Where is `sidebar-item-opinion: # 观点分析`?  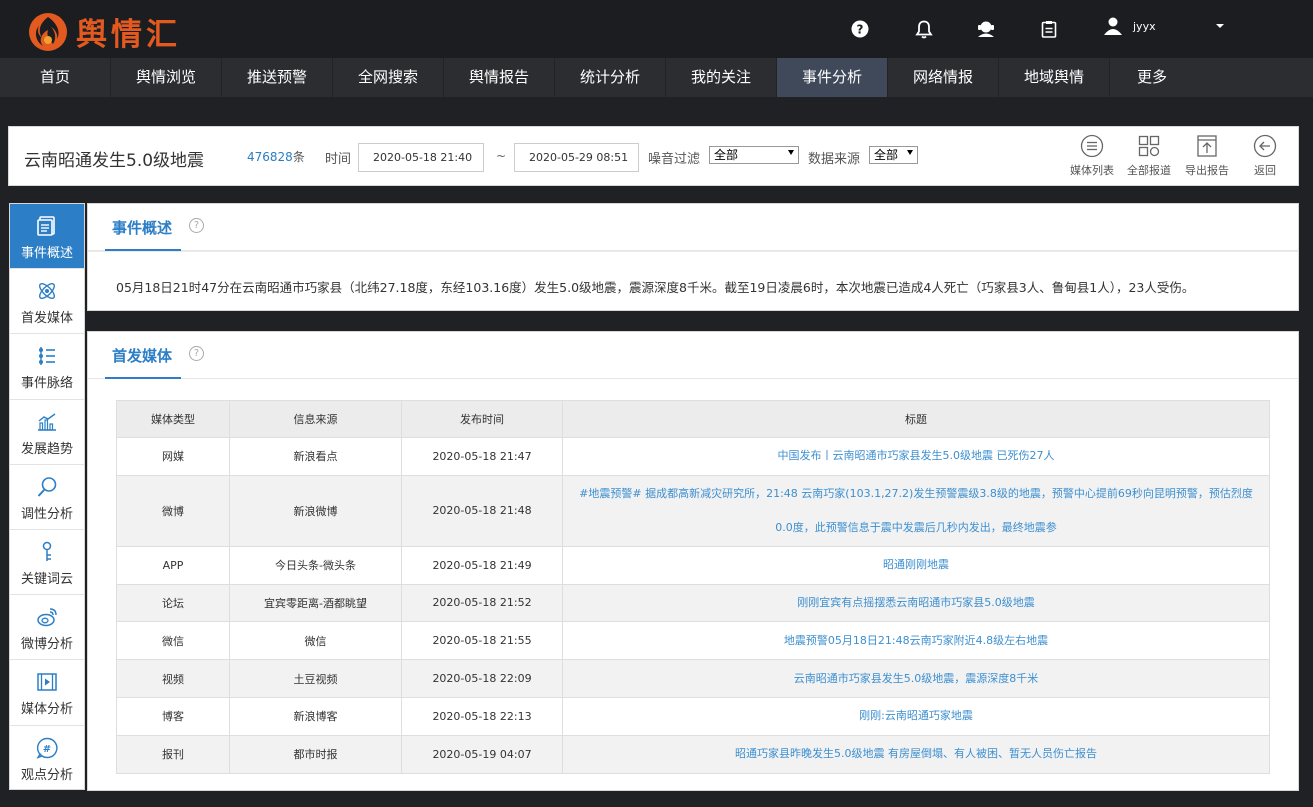 sidebar-item-opinion: # 观点分析 is located at coordinates (47, 758).